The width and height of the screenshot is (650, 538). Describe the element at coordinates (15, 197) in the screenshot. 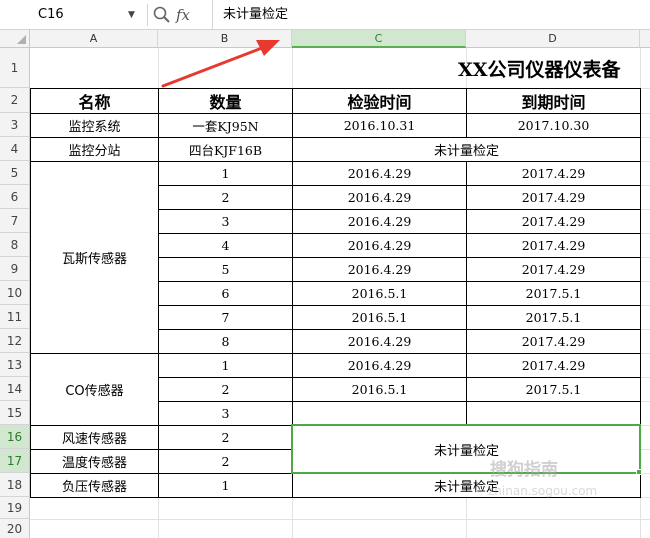

I see `row-header-6: 6` at that location.